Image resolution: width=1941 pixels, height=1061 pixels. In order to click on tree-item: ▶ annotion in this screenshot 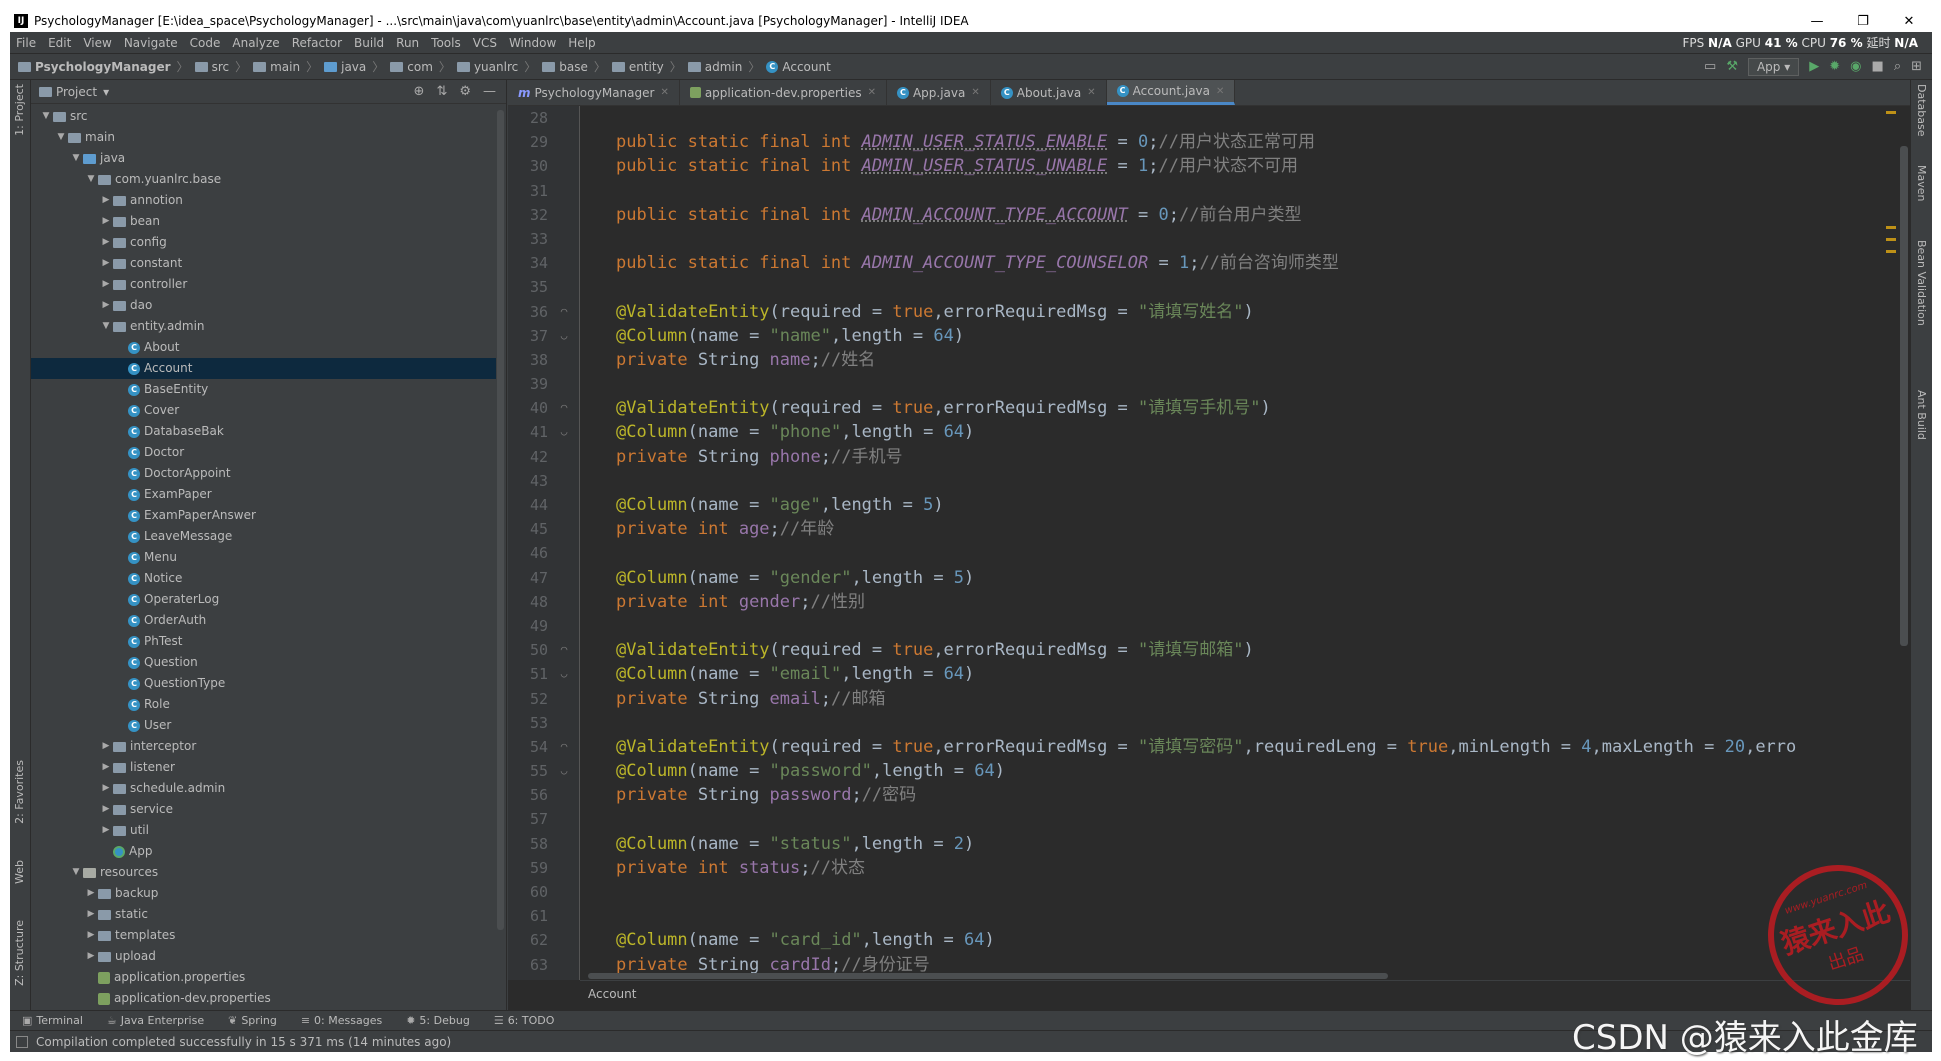, I will do `click(263, 200)`.